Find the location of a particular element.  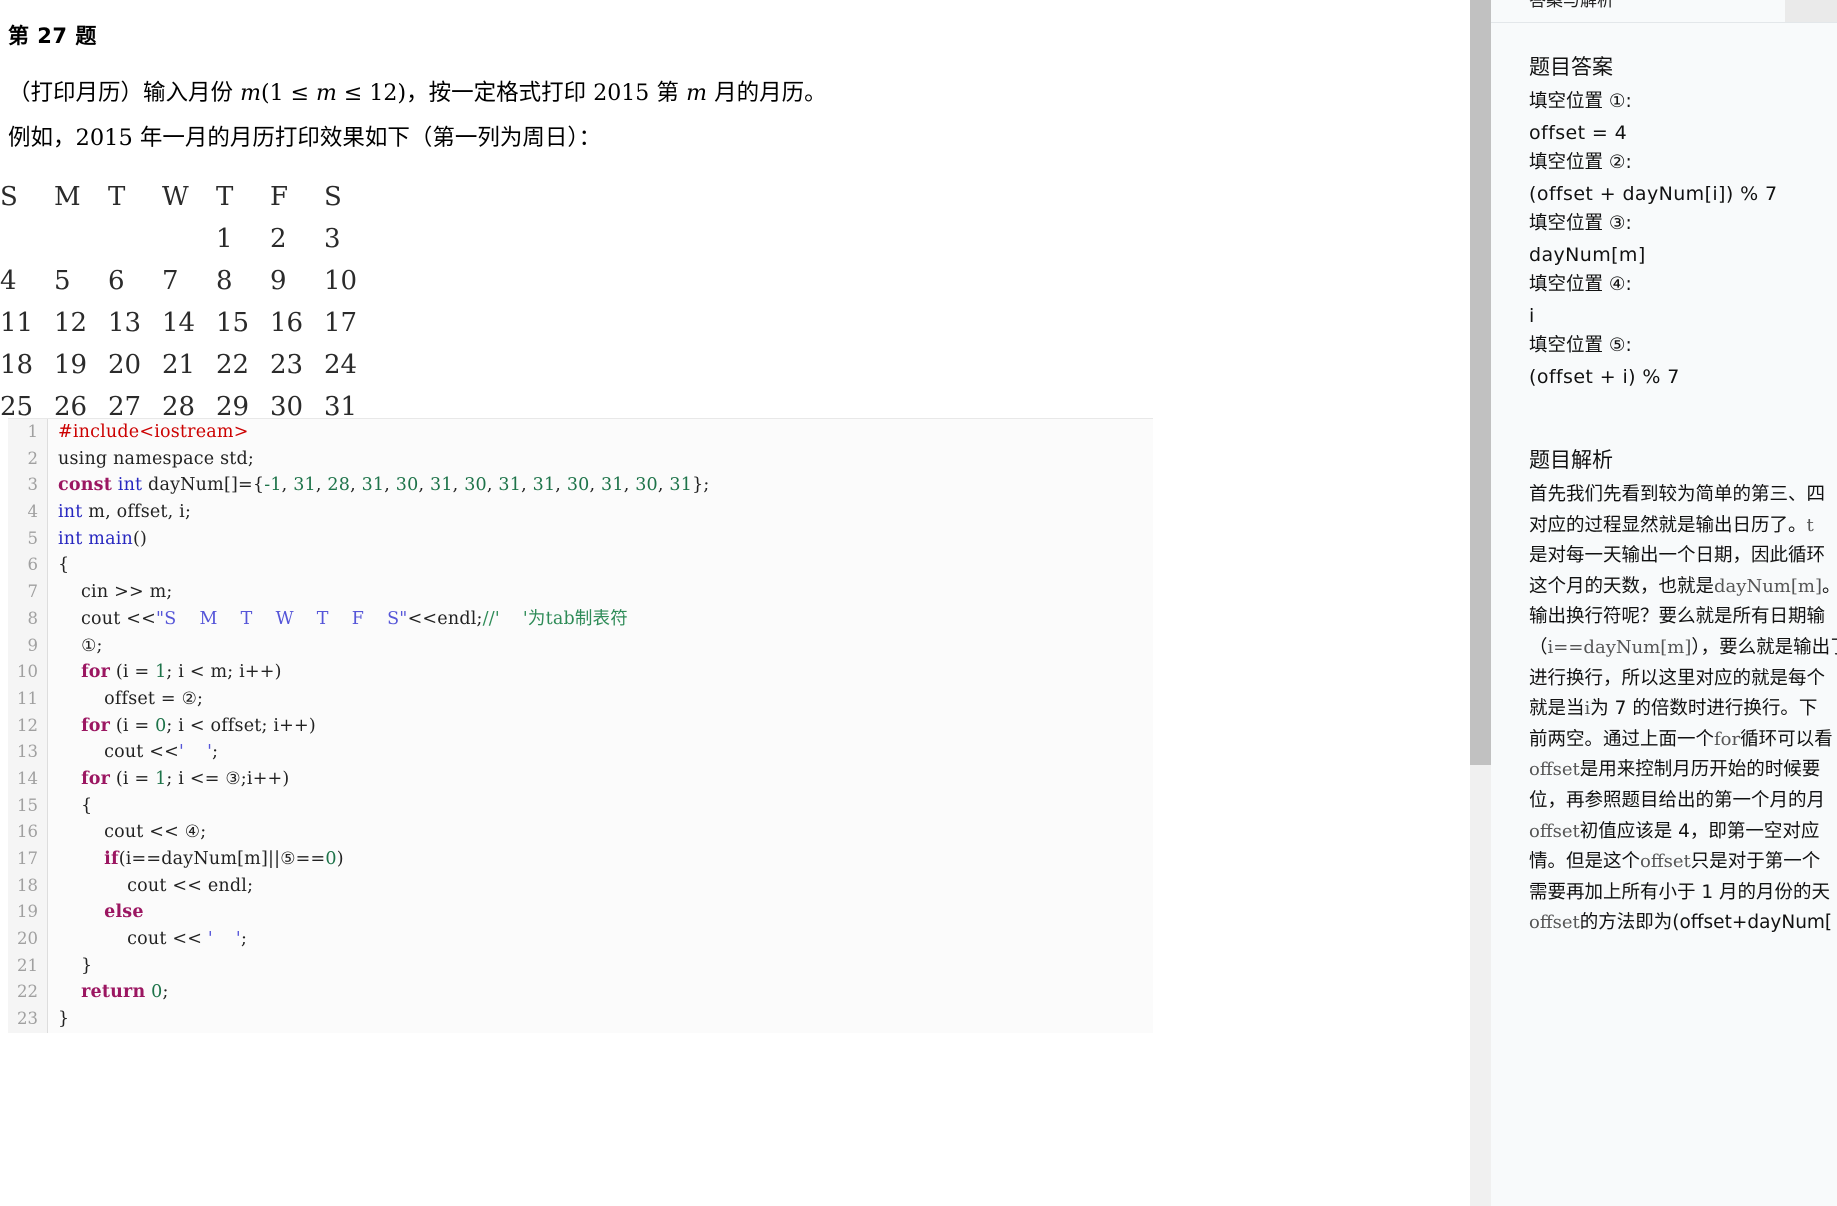

code-token: //' '为tab制表符 is located at coordinates (555, 618).